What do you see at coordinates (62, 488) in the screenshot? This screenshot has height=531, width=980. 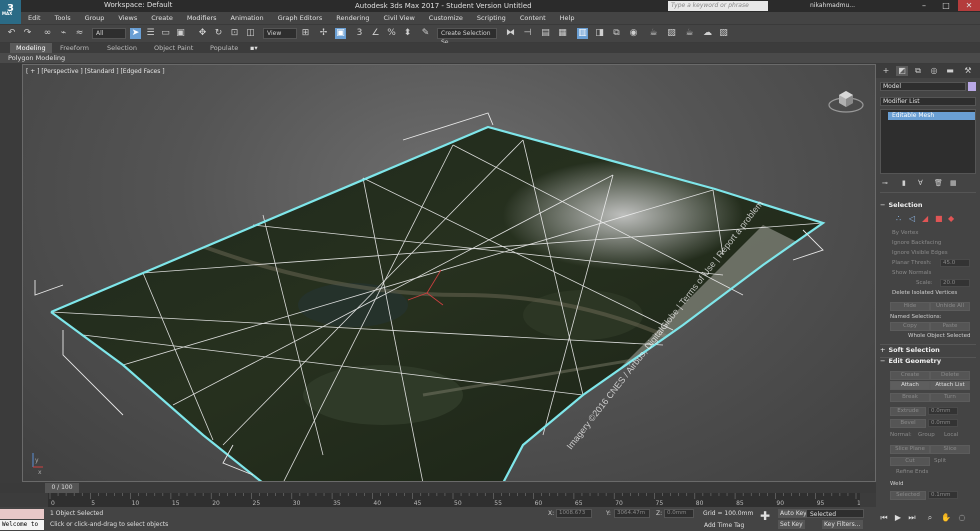 I see `time-slider: 0 / 100` at bounding box center [62, 488].